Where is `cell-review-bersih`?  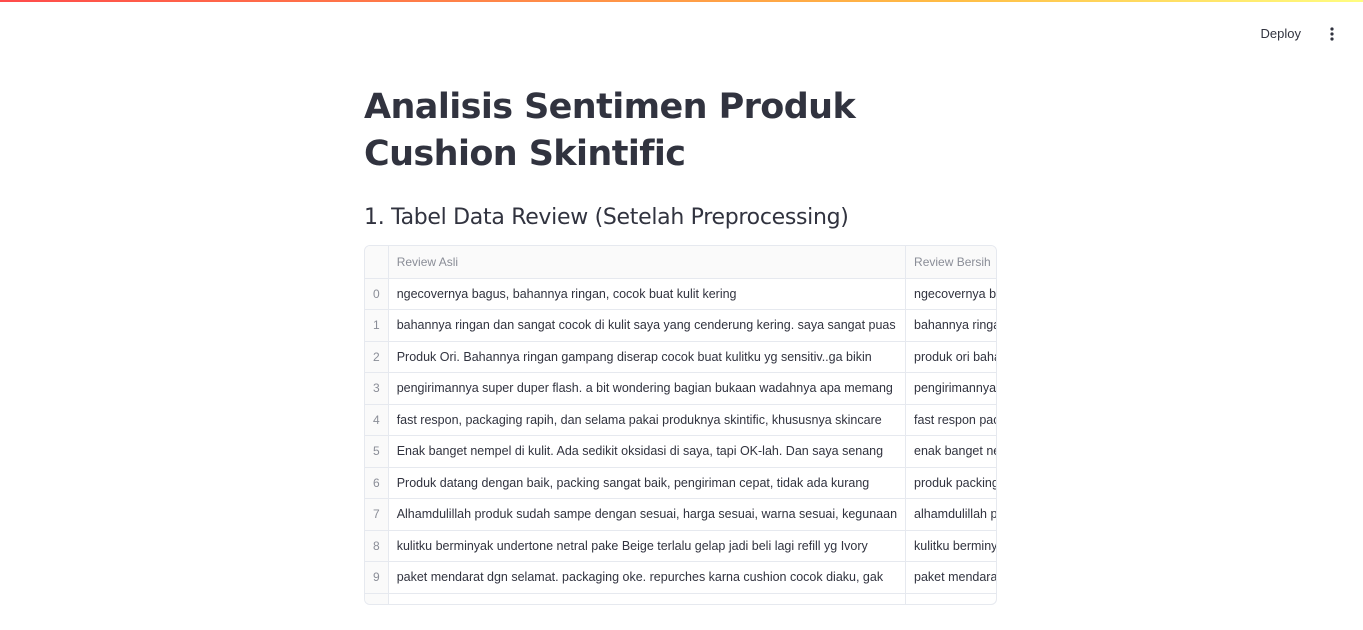
cell-review-bersih is located at coordinates (950, 598).